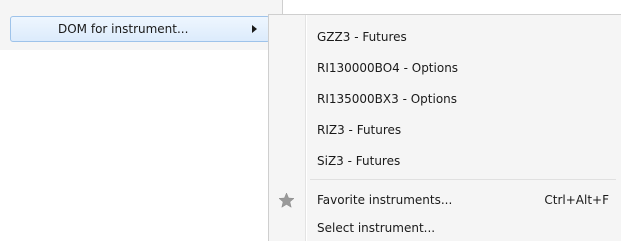  What do you see at coordinates (576, 200) in the screenshot?
I see `shortcut-label: Ctrl+Alt+F` at bounding box center [576, 200].